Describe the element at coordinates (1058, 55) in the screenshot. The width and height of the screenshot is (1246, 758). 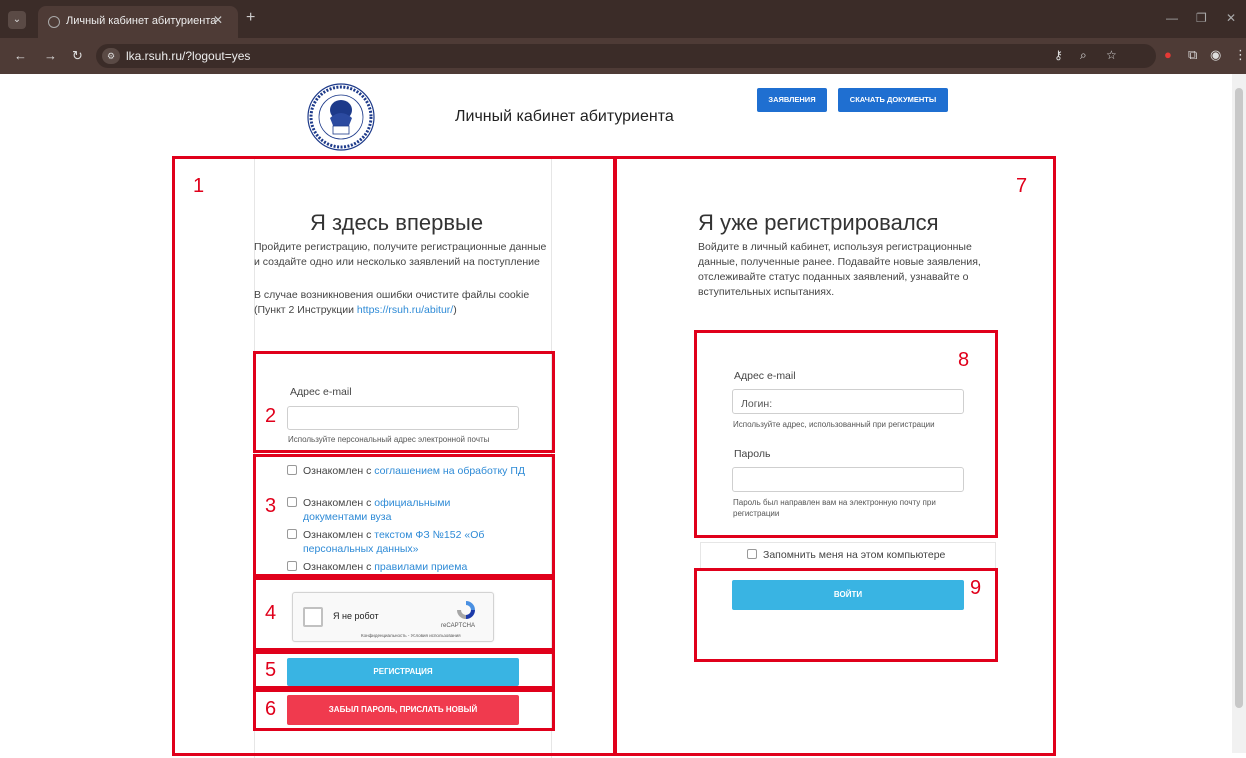
I see `password-key-icon: ⚷` at that location.